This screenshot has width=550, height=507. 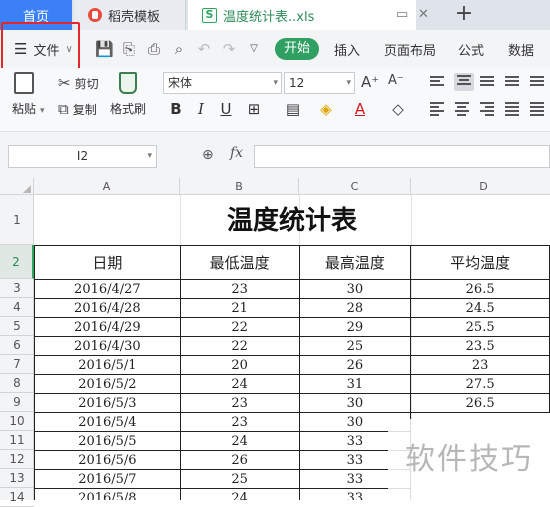 What do you see at coordinates (440, 109) in the screenshot?
I see `align-left-icon` at bounding box center [440, 109].